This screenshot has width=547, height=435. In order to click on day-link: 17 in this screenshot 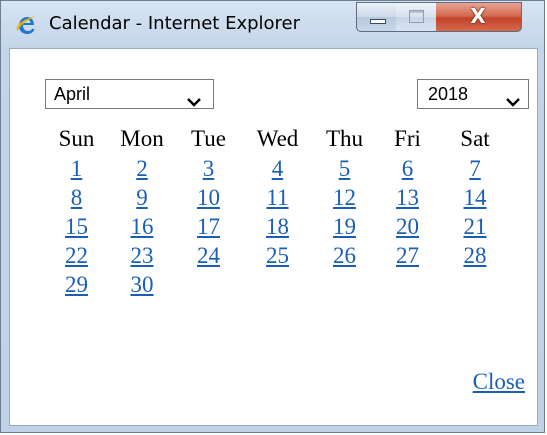, I will do `click(208, 226)`.